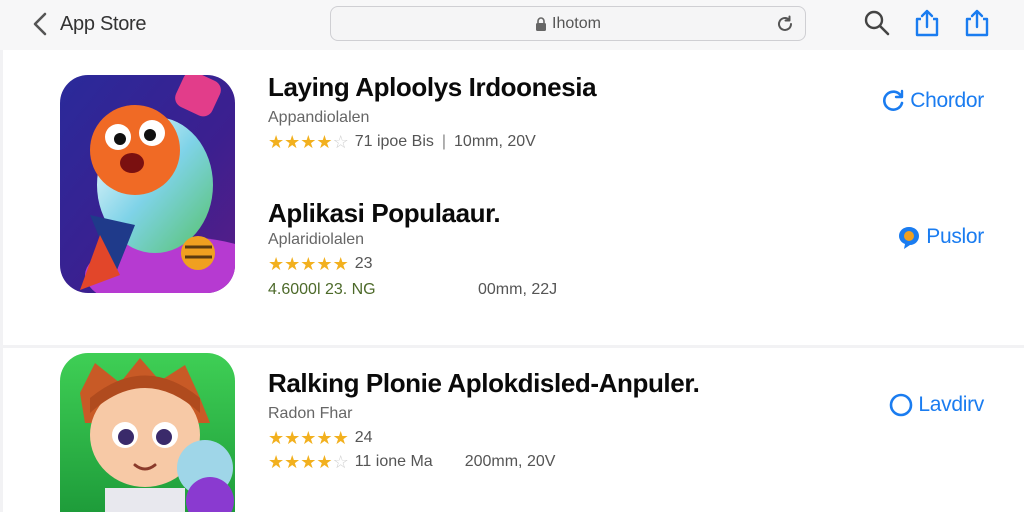 This screenshot has width=1024, height=512. I want to click on reload-icon, so click(785, 24).